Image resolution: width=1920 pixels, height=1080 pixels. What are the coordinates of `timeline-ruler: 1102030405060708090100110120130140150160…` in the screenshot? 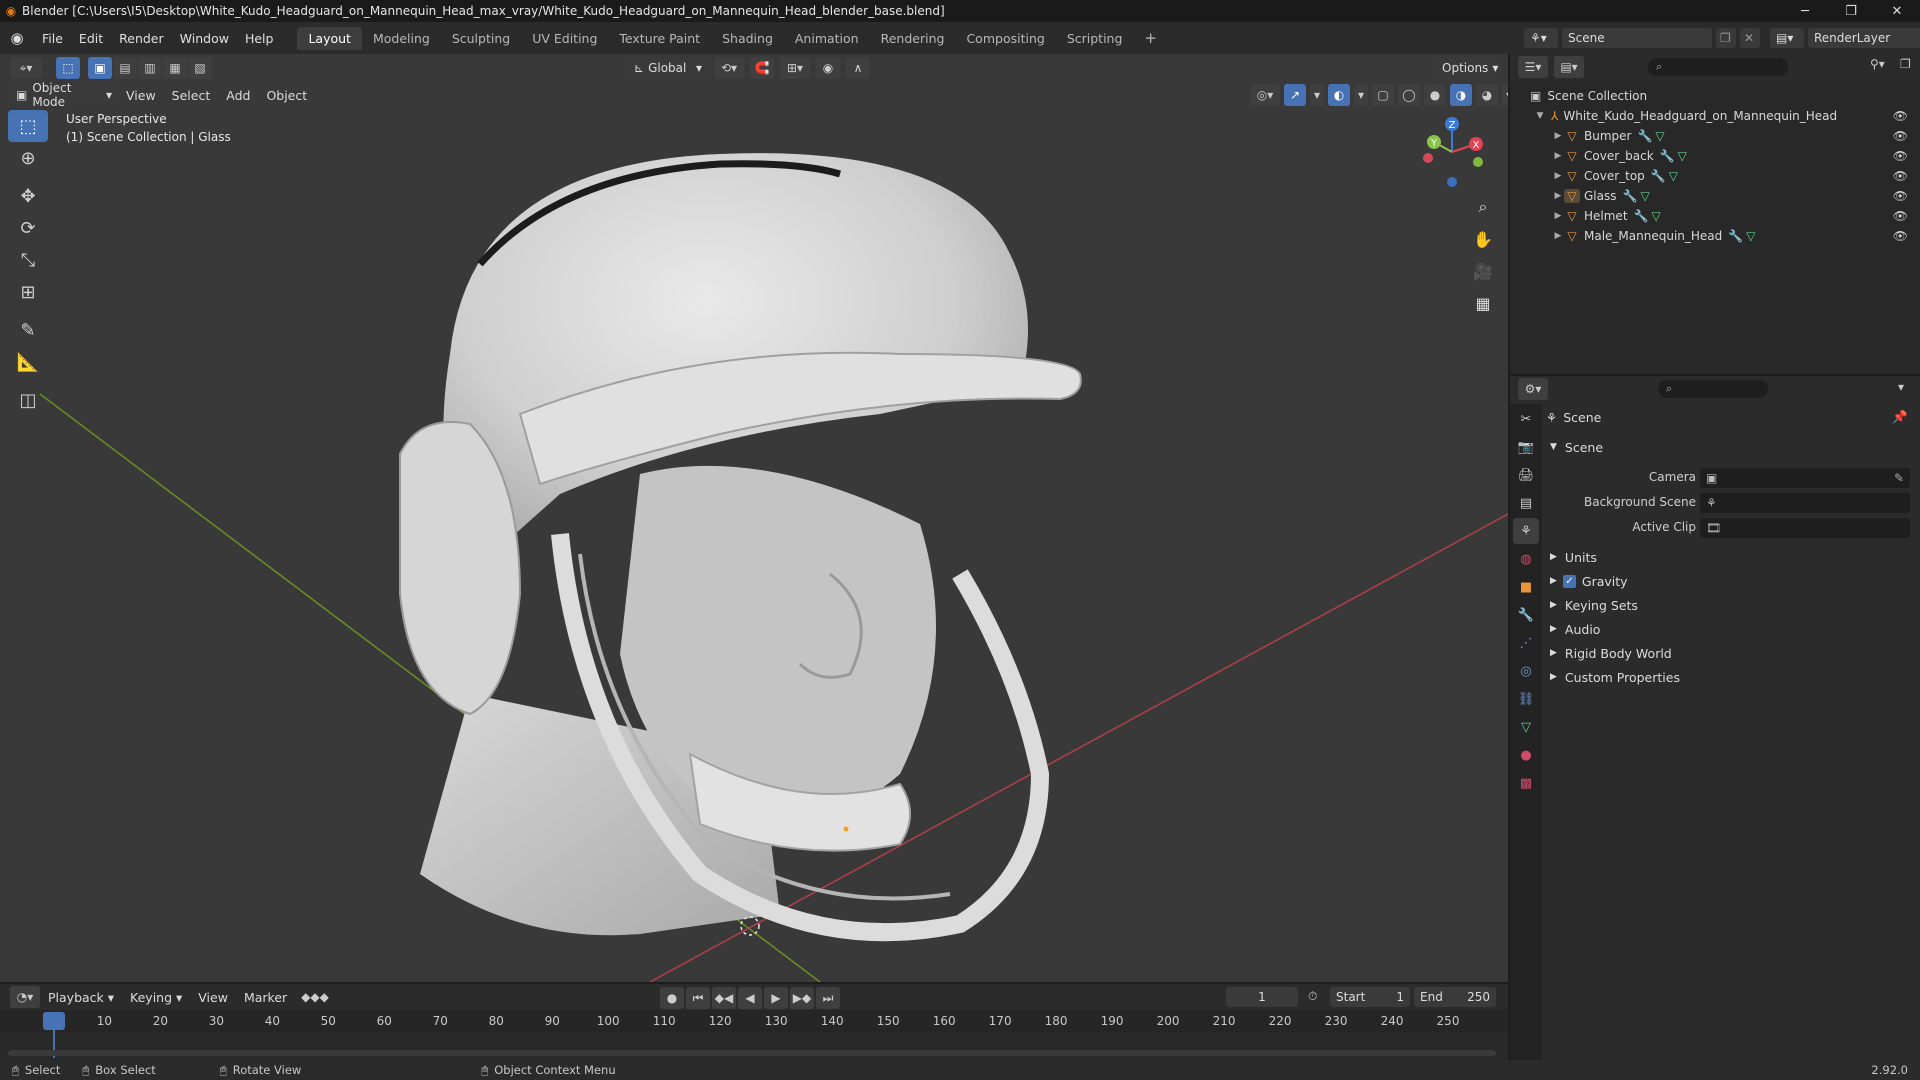 It's located at (754, 1035).